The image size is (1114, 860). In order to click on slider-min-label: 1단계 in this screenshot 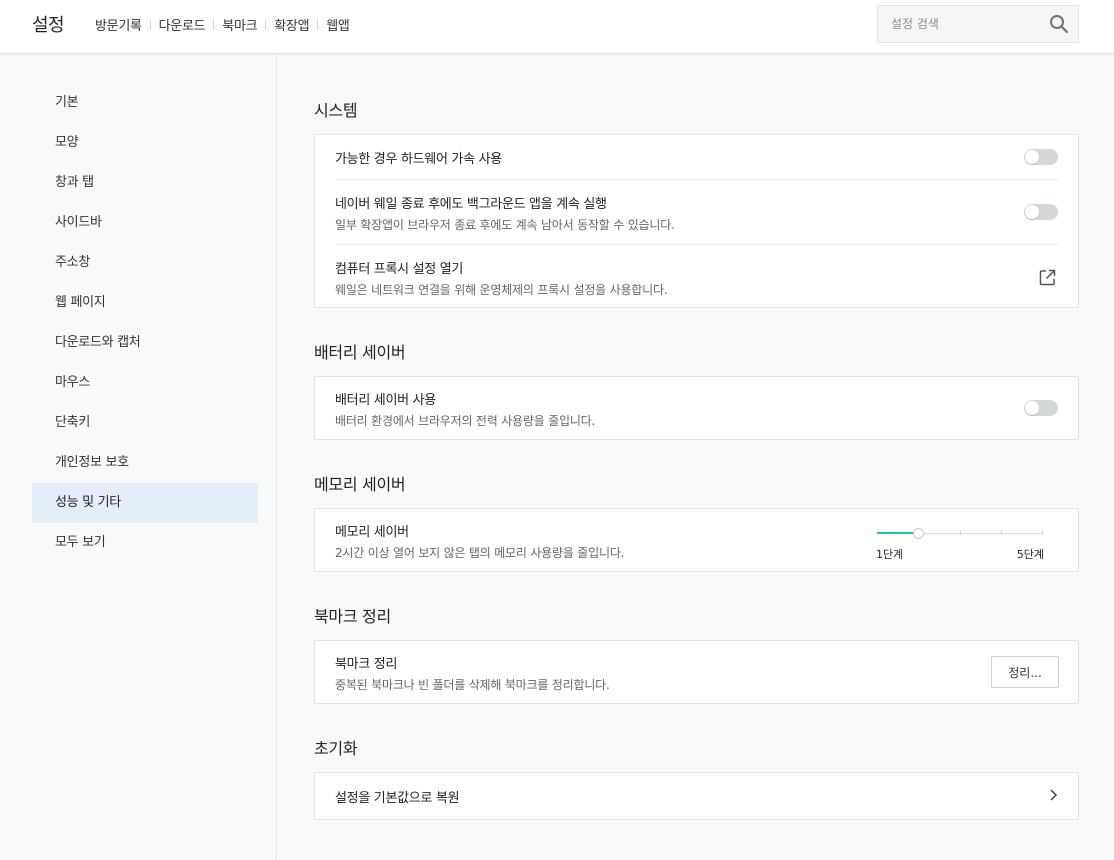, I will do `click(890, 554)`.